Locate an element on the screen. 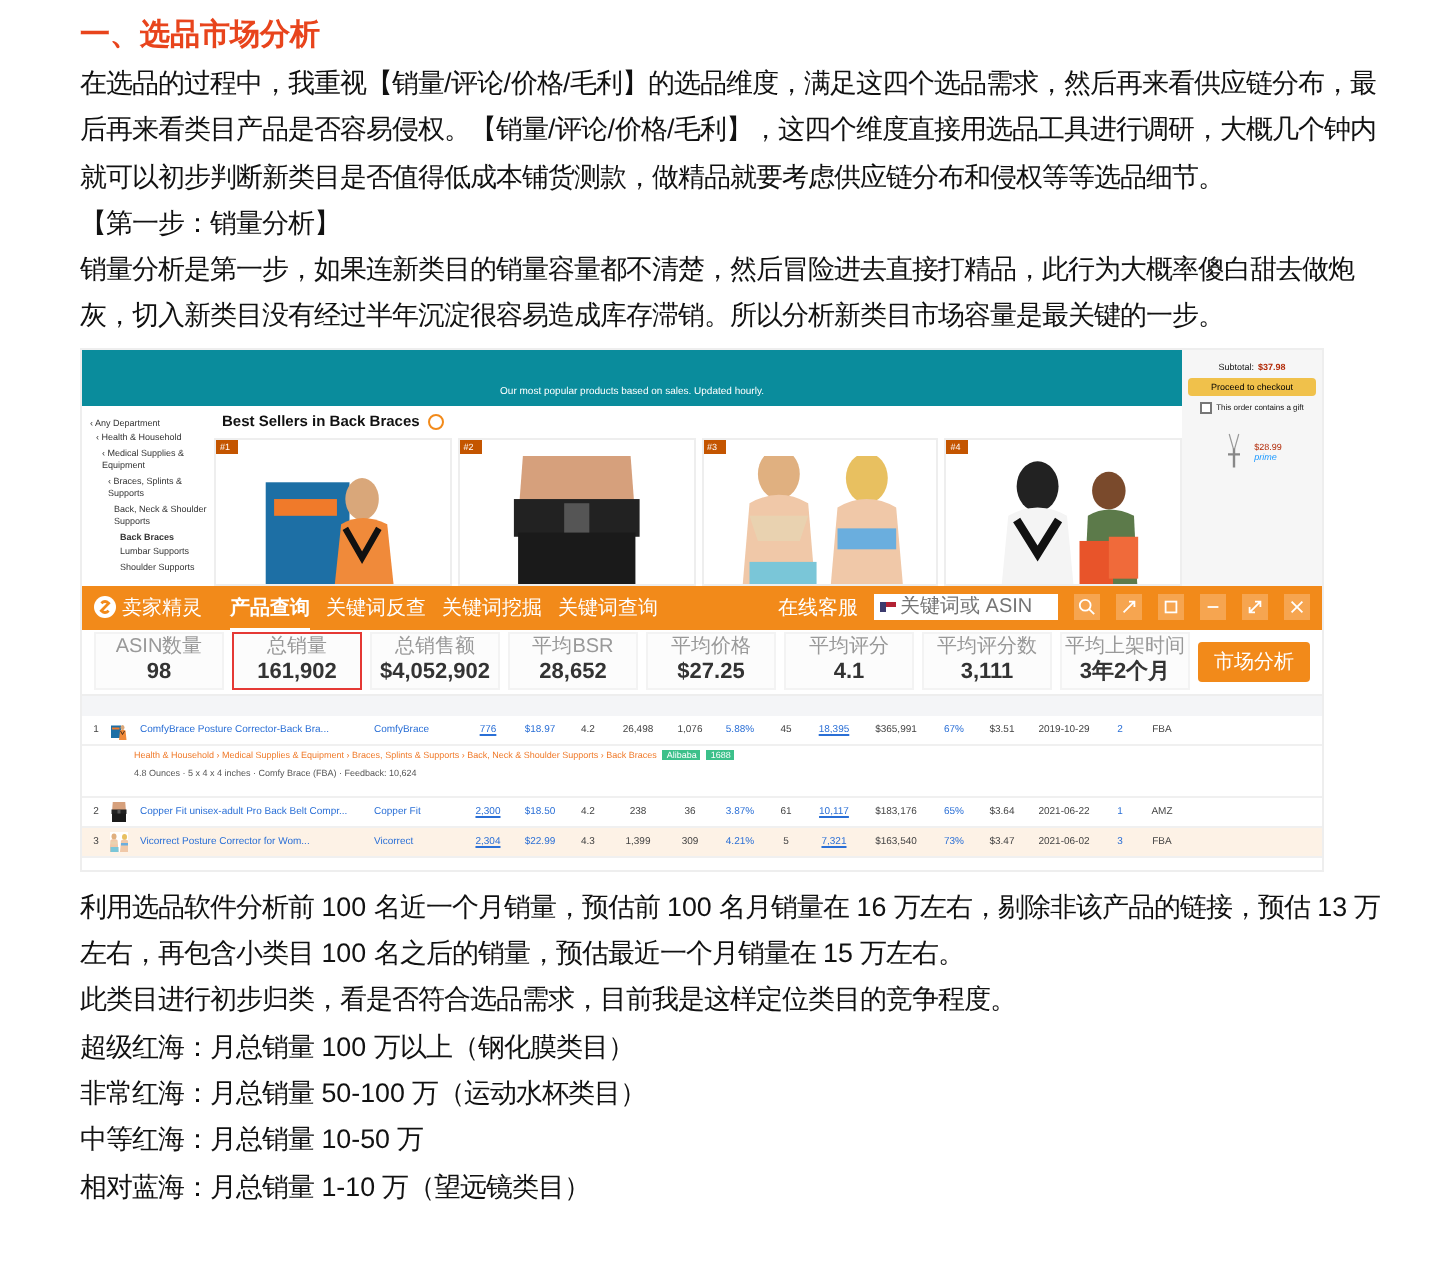 This screenshot has width=1454, height=1278. search-button is located at coordinates (1087, 607).